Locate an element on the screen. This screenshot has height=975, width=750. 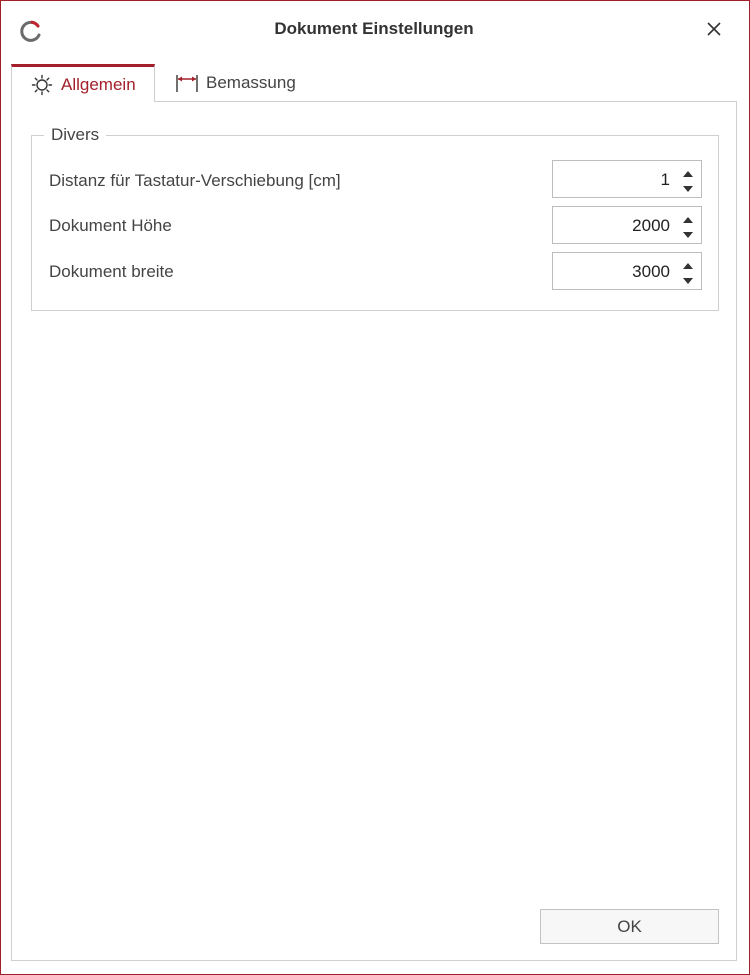
document-width-stepper: 3000 is located at coordinates (627, 271).